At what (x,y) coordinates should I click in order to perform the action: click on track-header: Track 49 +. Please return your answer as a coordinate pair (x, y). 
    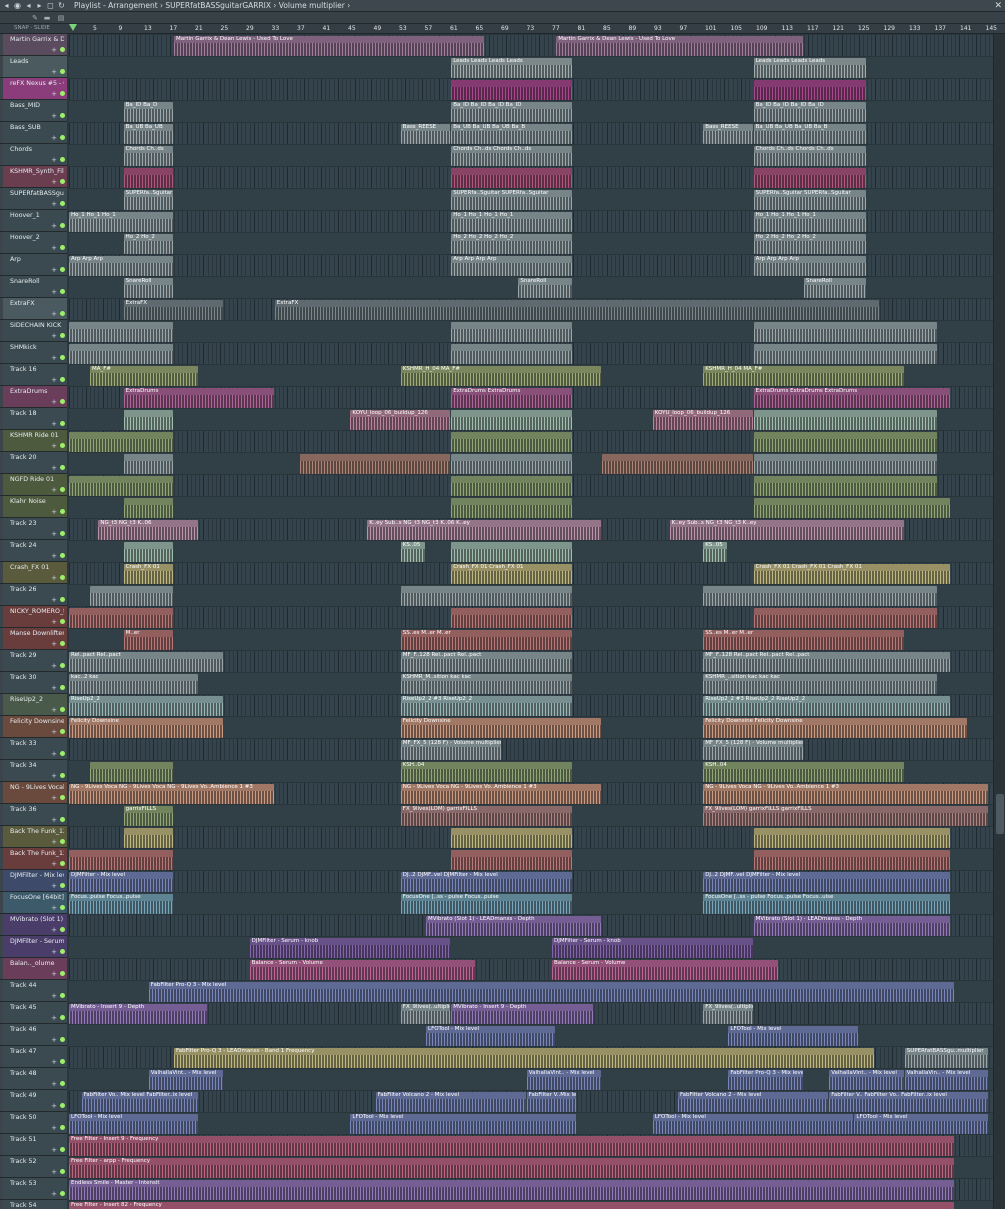
    Looking at the image, I should click on (33, 1101).